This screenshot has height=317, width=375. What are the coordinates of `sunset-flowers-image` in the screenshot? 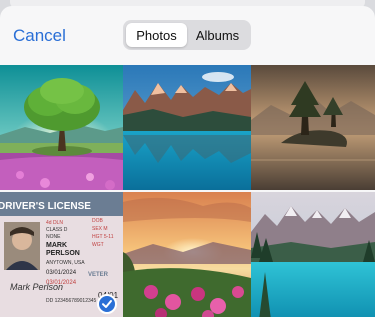 It's located at (187, 254).